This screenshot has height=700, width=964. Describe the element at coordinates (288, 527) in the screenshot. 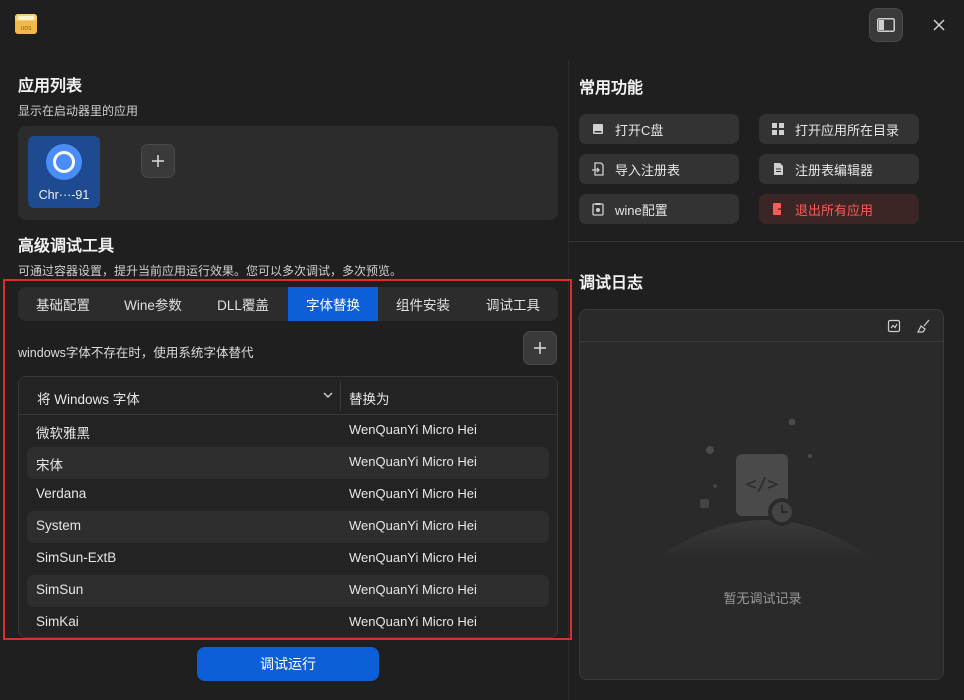

I see `table-row: System WenQuanYi Micro Hei` at that location.